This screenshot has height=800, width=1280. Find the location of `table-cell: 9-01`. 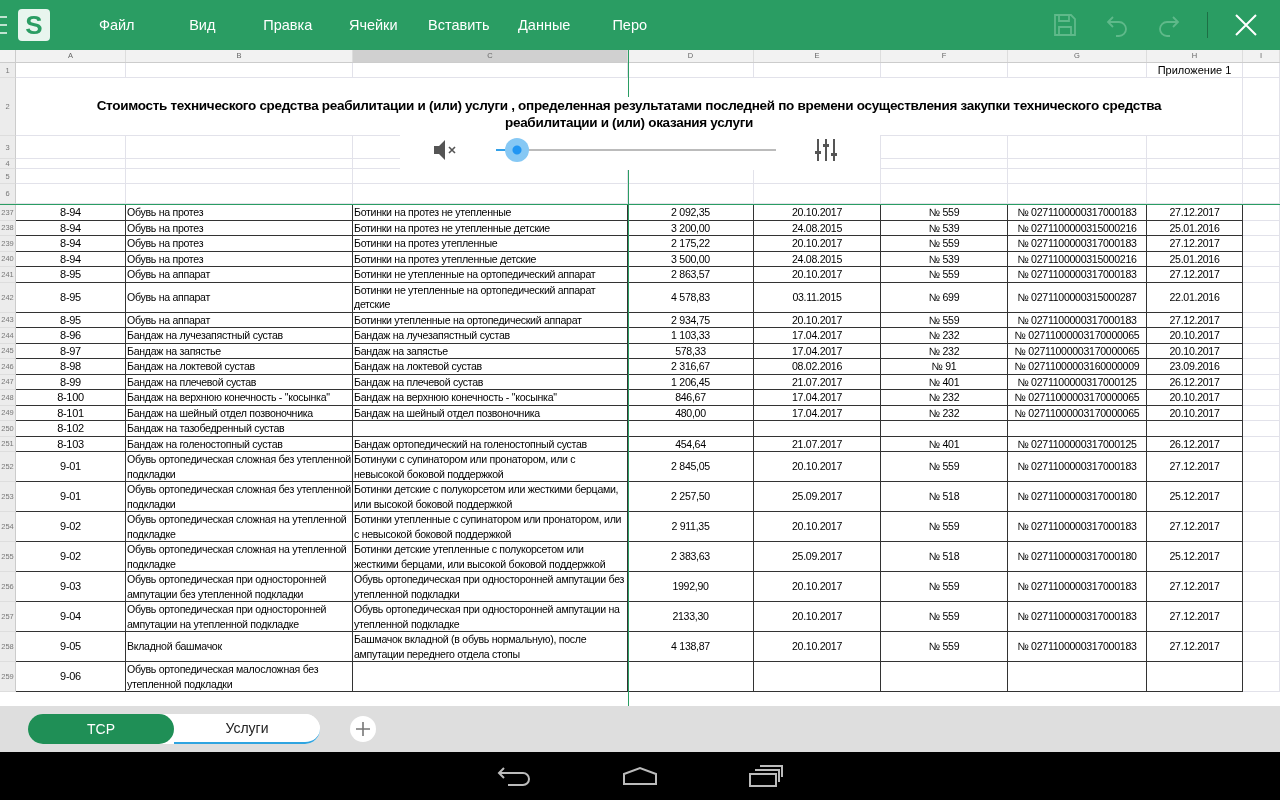

table-cell: 9-01 is located at coordinates (71, 497).